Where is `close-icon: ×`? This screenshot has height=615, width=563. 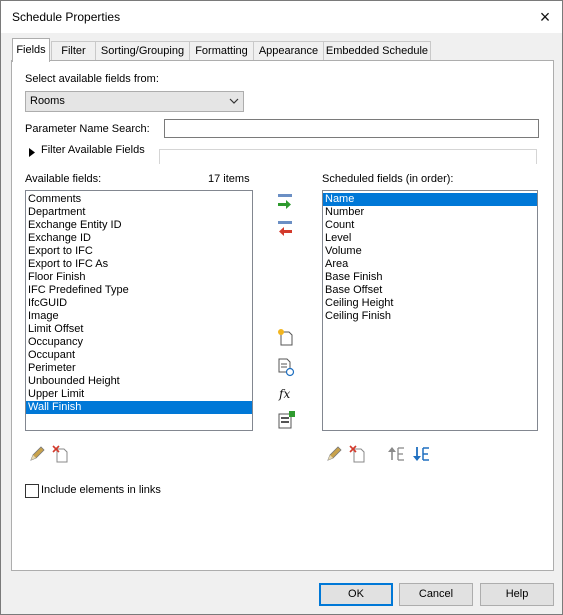
close-icon: × is located at coordinates (545, 16).